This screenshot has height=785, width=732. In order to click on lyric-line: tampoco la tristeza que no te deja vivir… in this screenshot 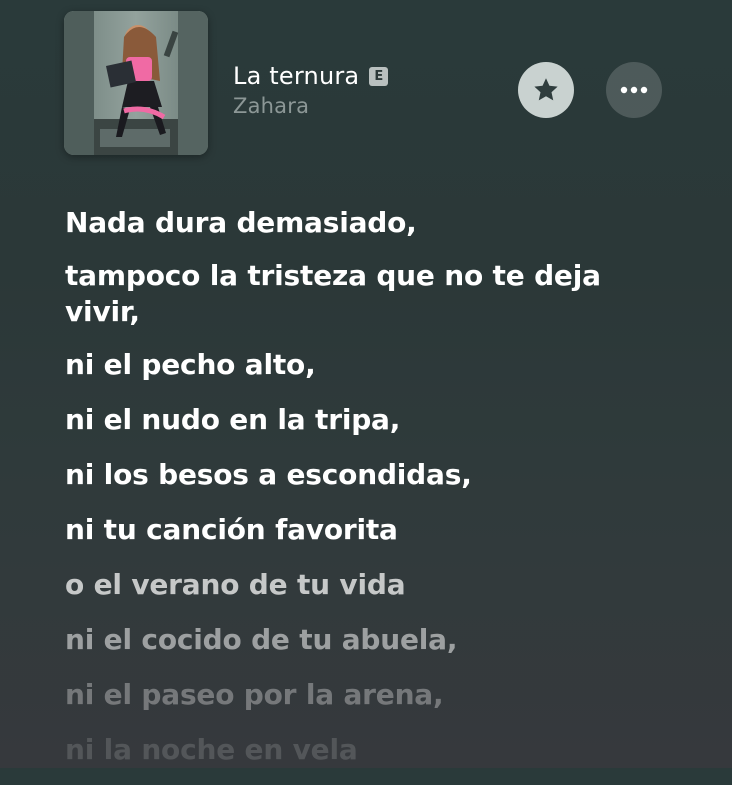, I will do `click(360, 294)`.